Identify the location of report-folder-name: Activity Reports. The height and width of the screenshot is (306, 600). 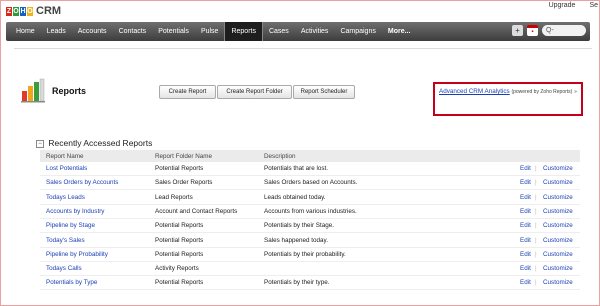
(177, 268).